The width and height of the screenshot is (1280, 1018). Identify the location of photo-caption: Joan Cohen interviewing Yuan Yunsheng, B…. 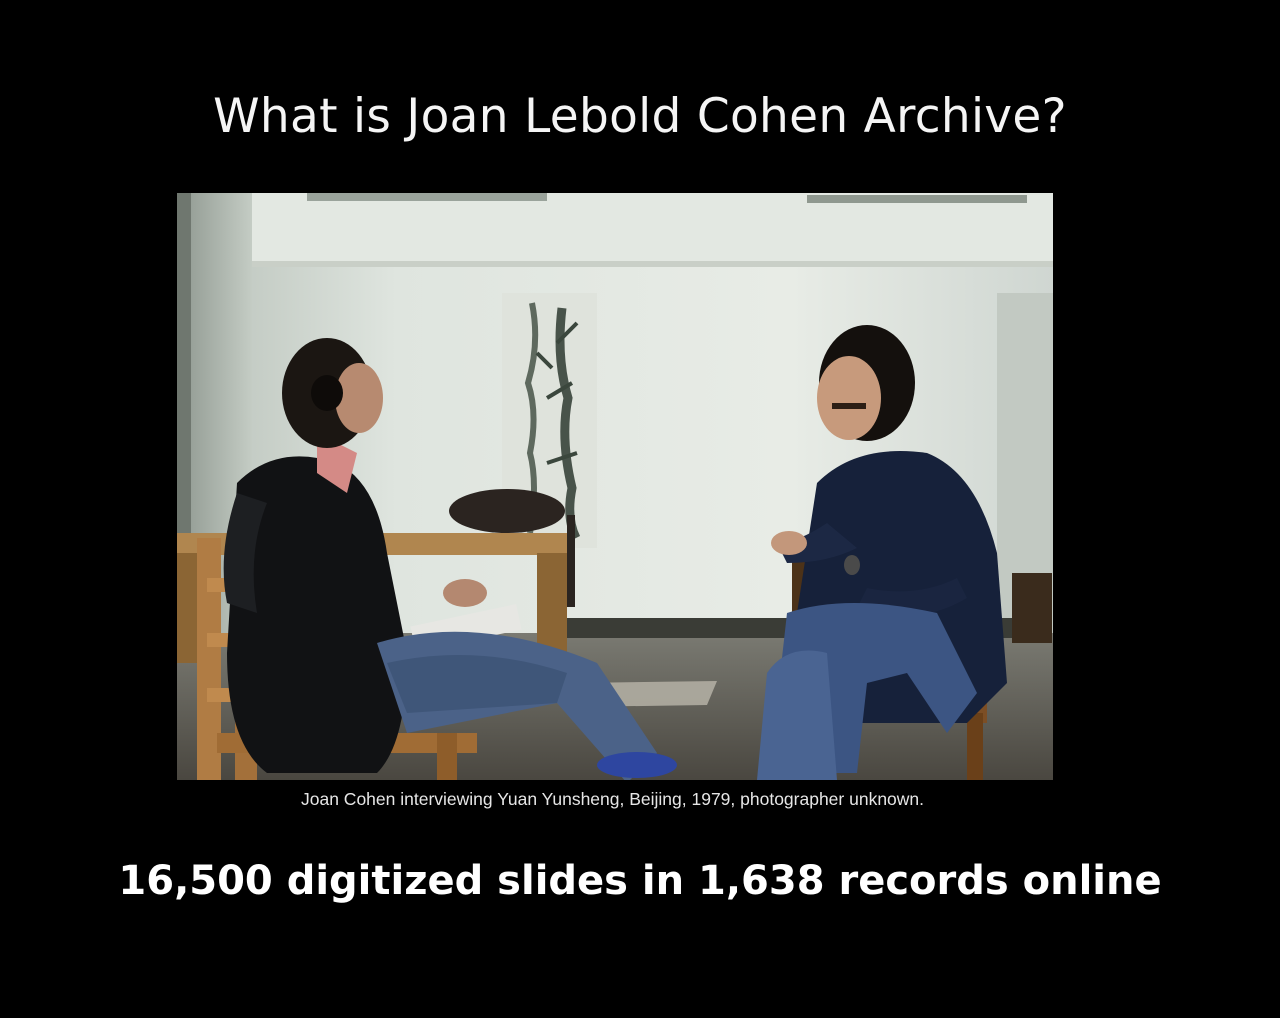
(613, 799).